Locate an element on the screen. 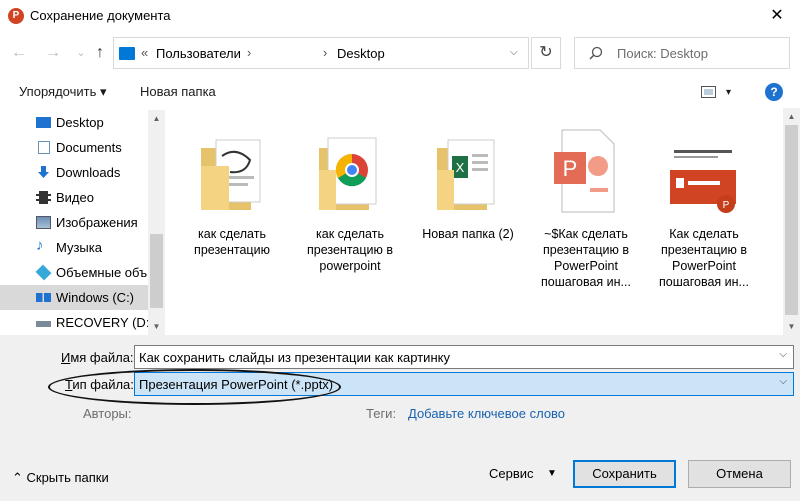 The image size is (800, 501). sidebar-item-music: ♪ Музыка is located at coordinates (74, 247).